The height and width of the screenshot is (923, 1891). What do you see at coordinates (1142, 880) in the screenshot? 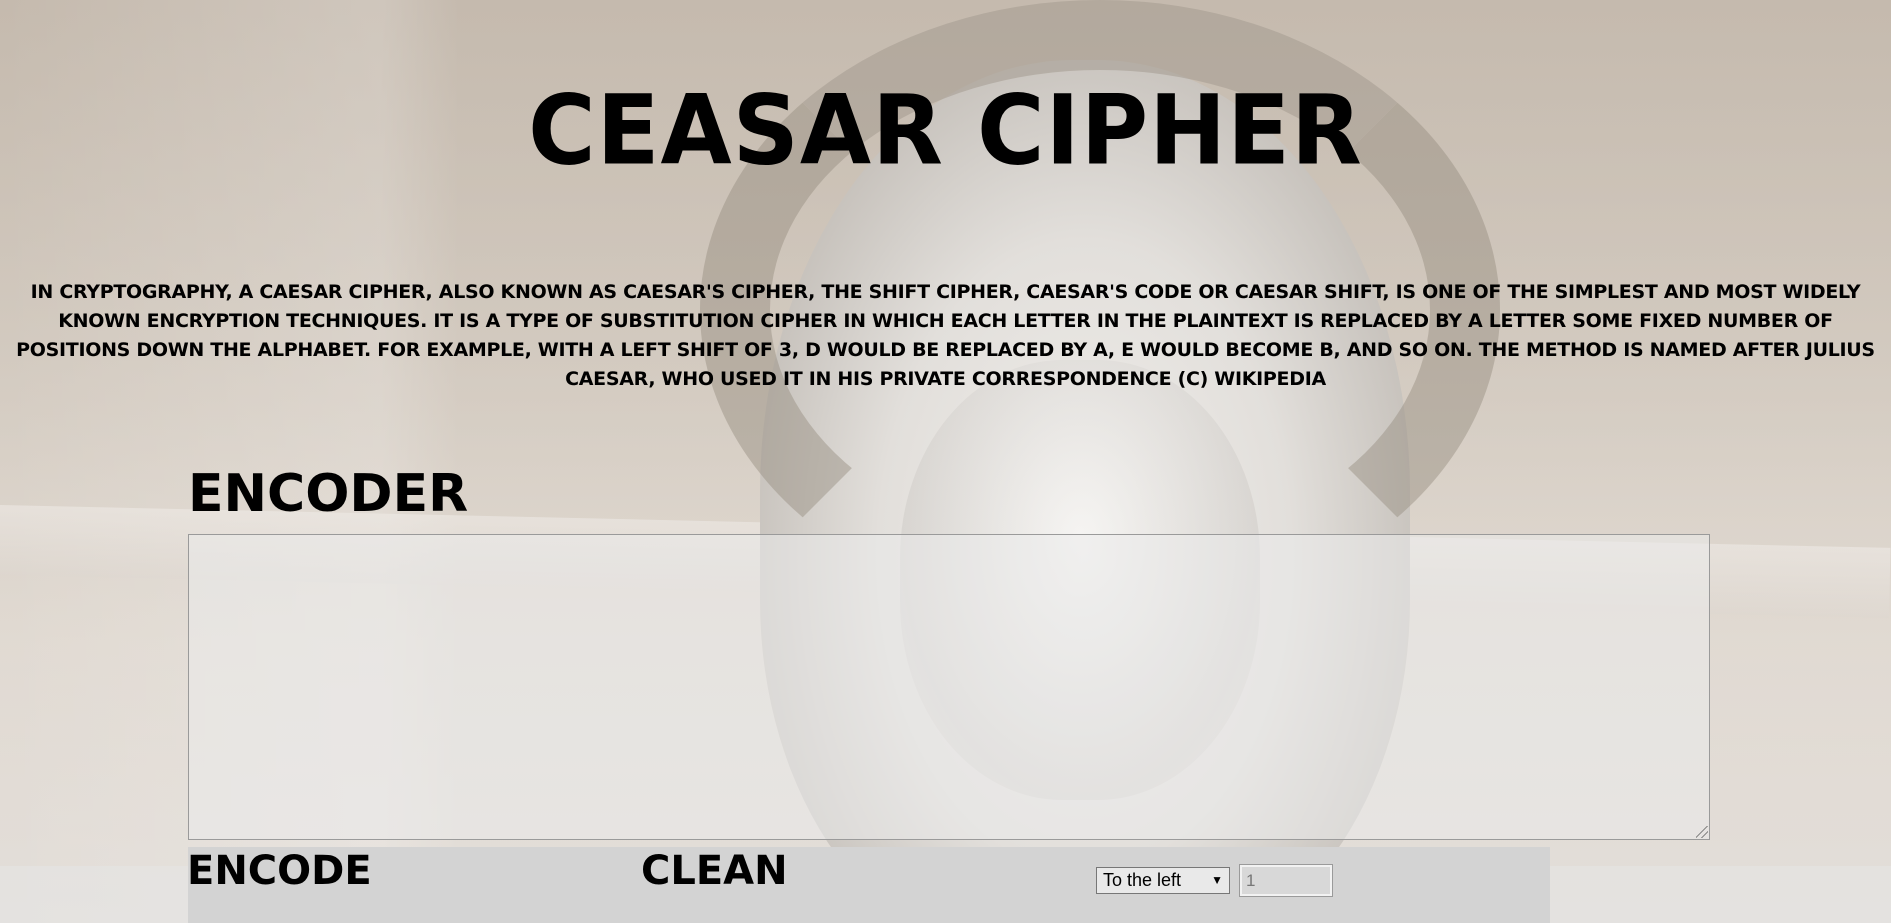
I see `shift-direction-value: To the left` at bounding box center [1142, 880].